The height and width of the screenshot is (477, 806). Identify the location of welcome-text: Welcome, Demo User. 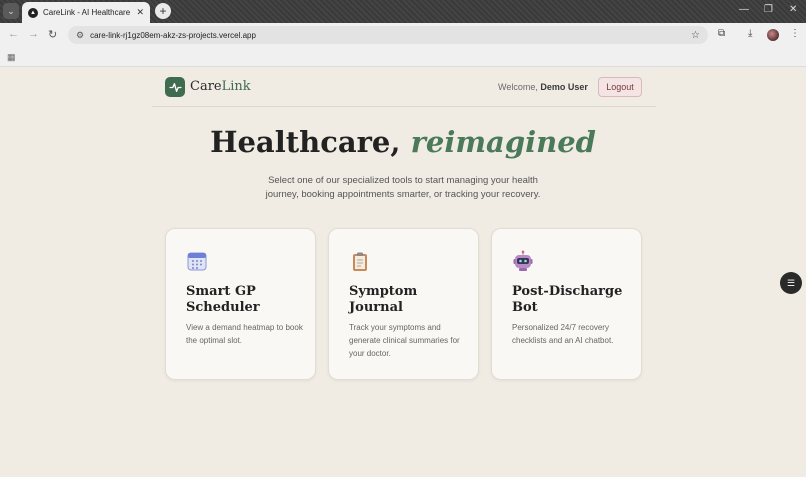
(543, 87).